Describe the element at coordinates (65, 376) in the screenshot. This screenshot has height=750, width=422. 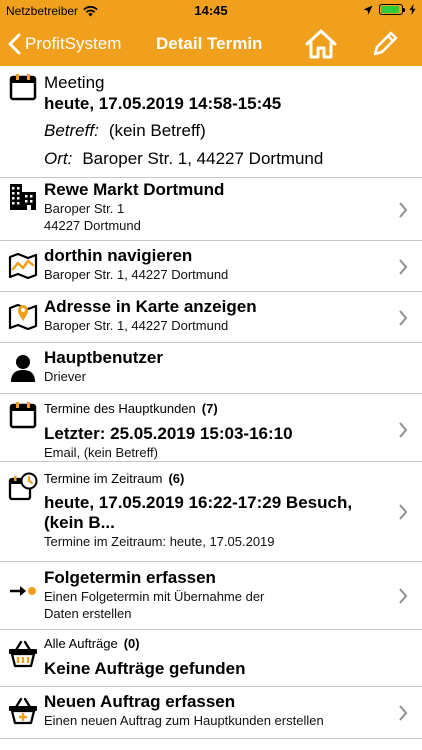
I see `user-name: Driever` at that location.